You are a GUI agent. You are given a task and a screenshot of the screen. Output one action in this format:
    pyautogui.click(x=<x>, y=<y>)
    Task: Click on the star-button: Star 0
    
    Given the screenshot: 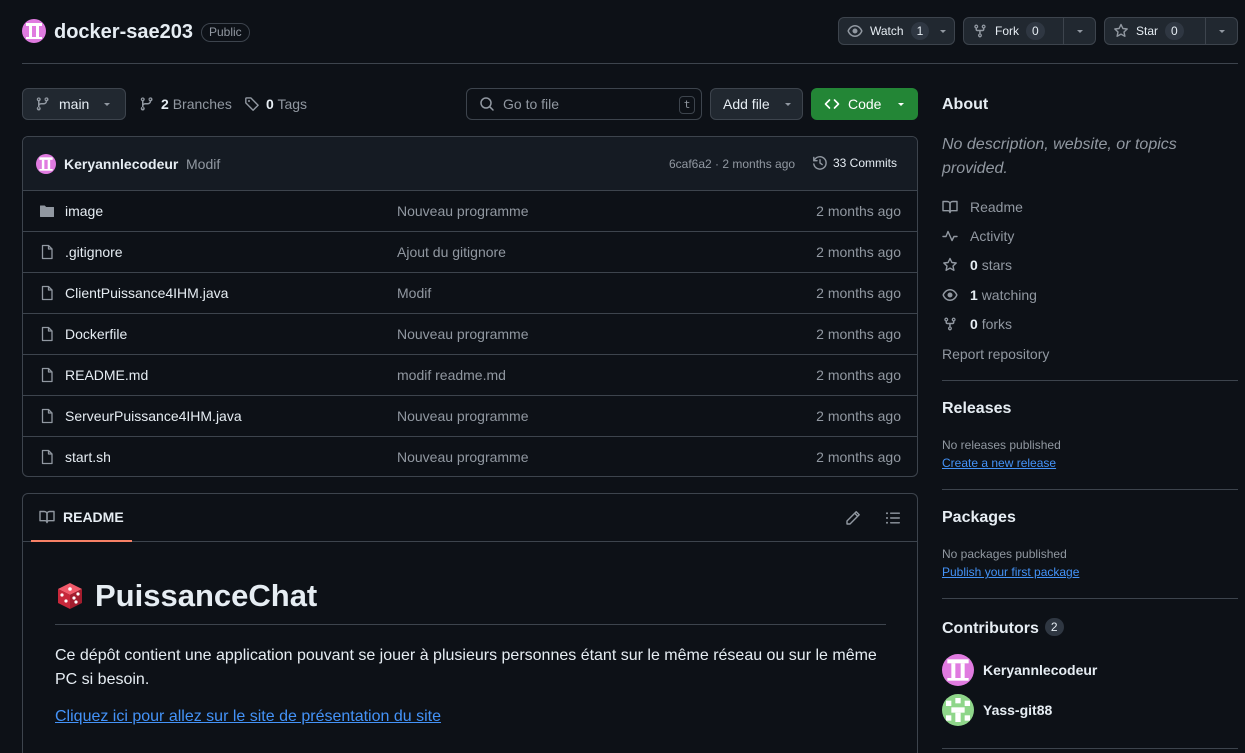 What is the action you would take?
    pyautogui.click(x=1171, y=31)
    